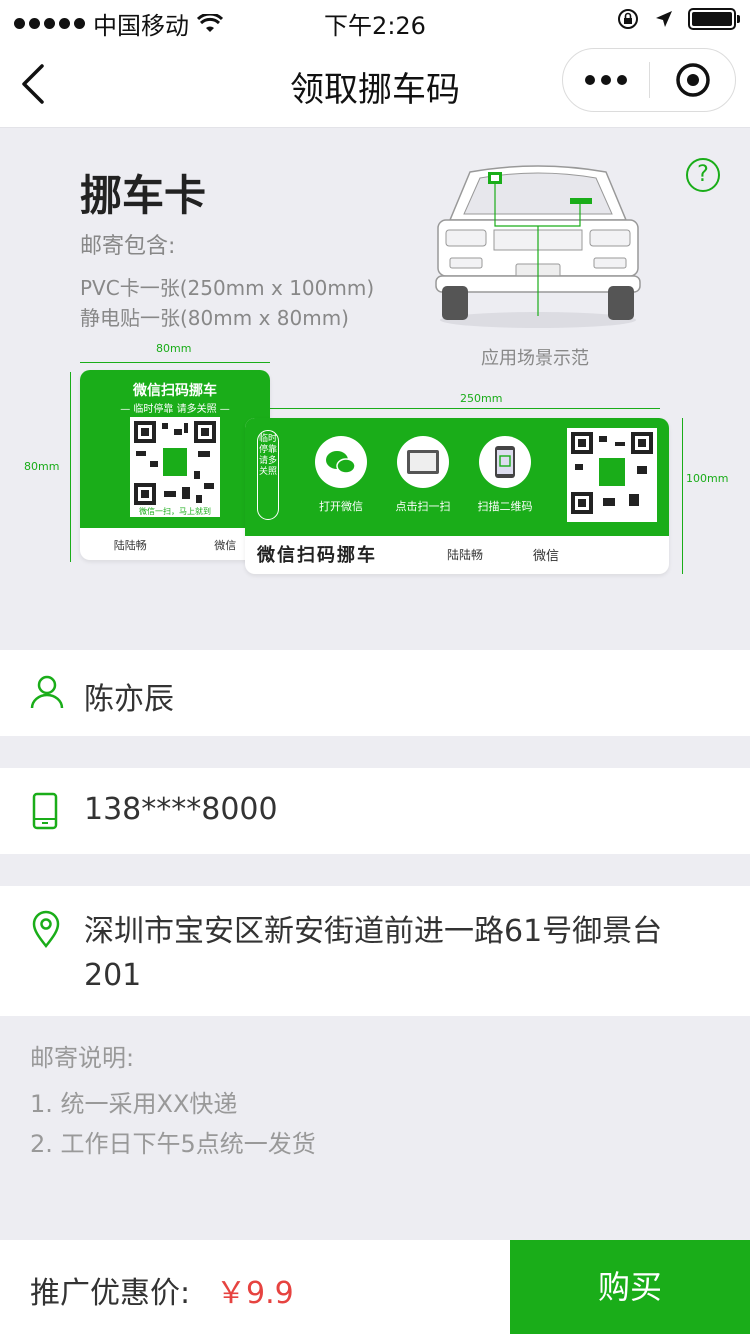 The width and height of the screenshot is (750, 1334). Describe the element at coordinates (481, 398) in the screenshot. I see `dim-long-width: 250mm` at that location.